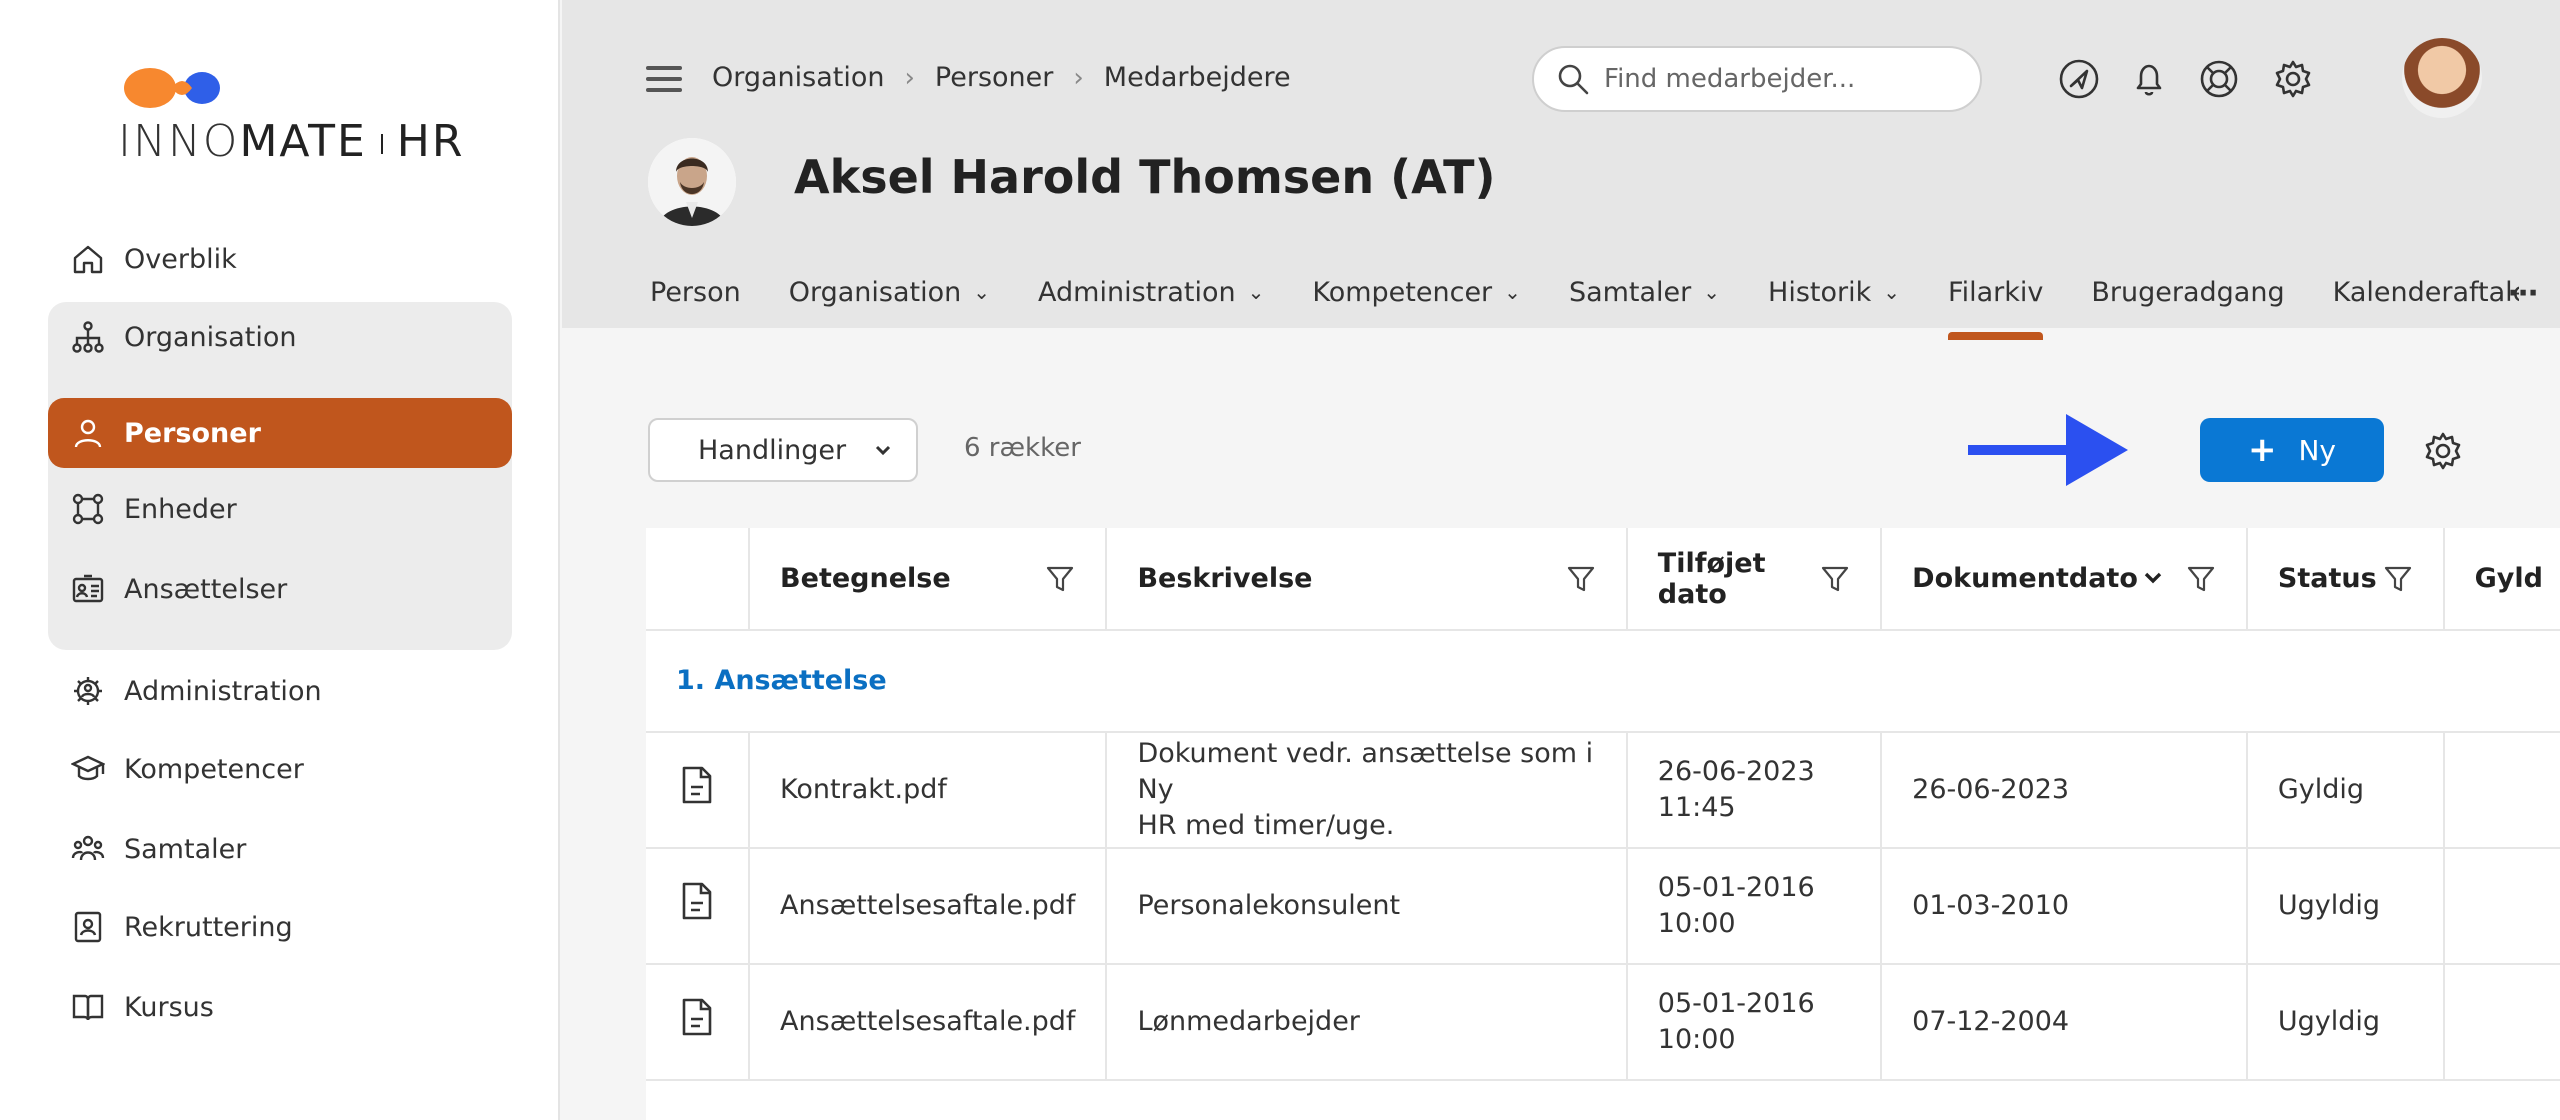 This screenshot has height=1120, width=2560. I want to click on tab-administration: Administration ⌄, so click(1151, 292).